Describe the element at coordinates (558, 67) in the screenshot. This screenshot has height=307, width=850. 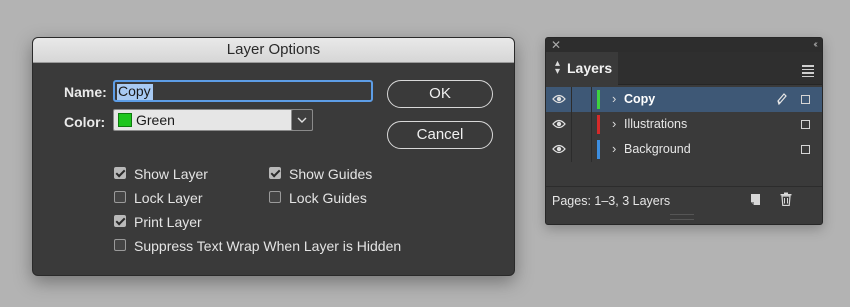
I see `tab-toggle-icon: ▴ ▾` at that location.